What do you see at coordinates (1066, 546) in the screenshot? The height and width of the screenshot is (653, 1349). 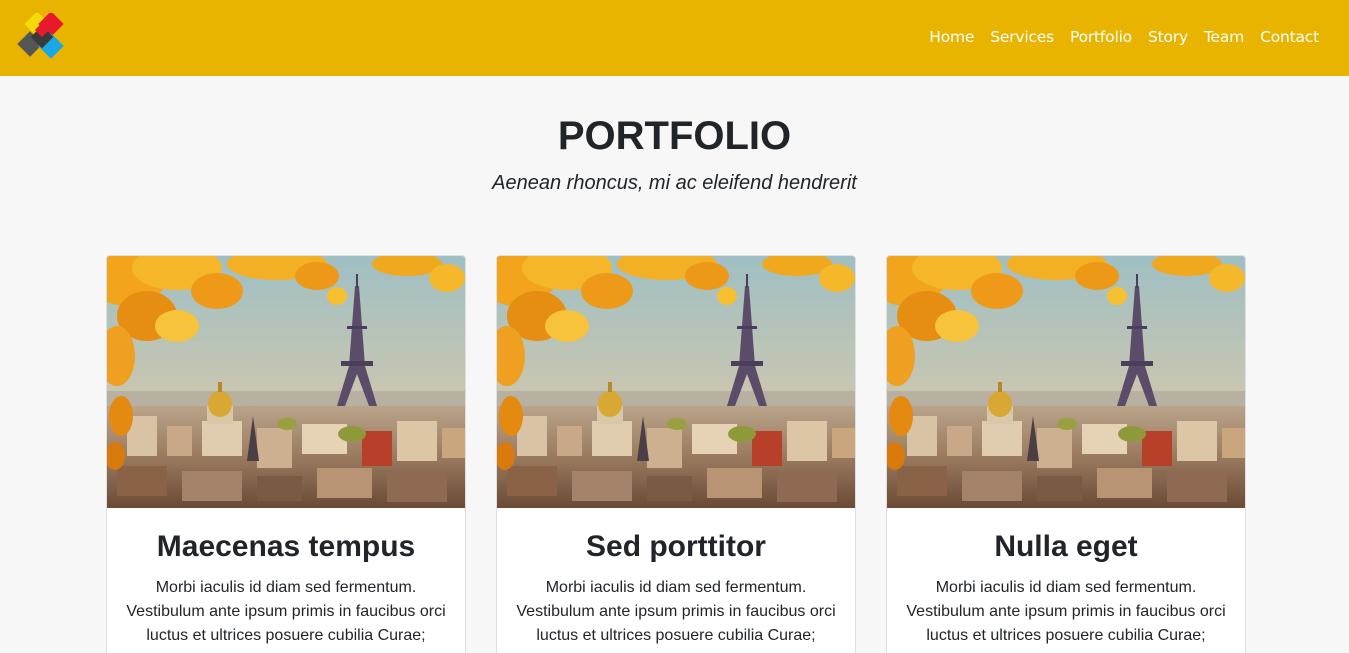 I see `card-title: Nulla eget` at bounding box center [1066, 546].